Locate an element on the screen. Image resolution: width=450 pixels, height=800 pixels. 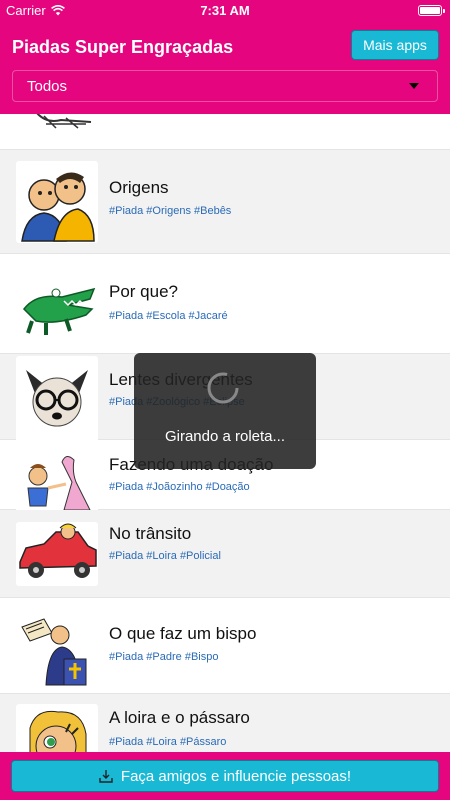
battery-icon is located at coordinates (431, 10).